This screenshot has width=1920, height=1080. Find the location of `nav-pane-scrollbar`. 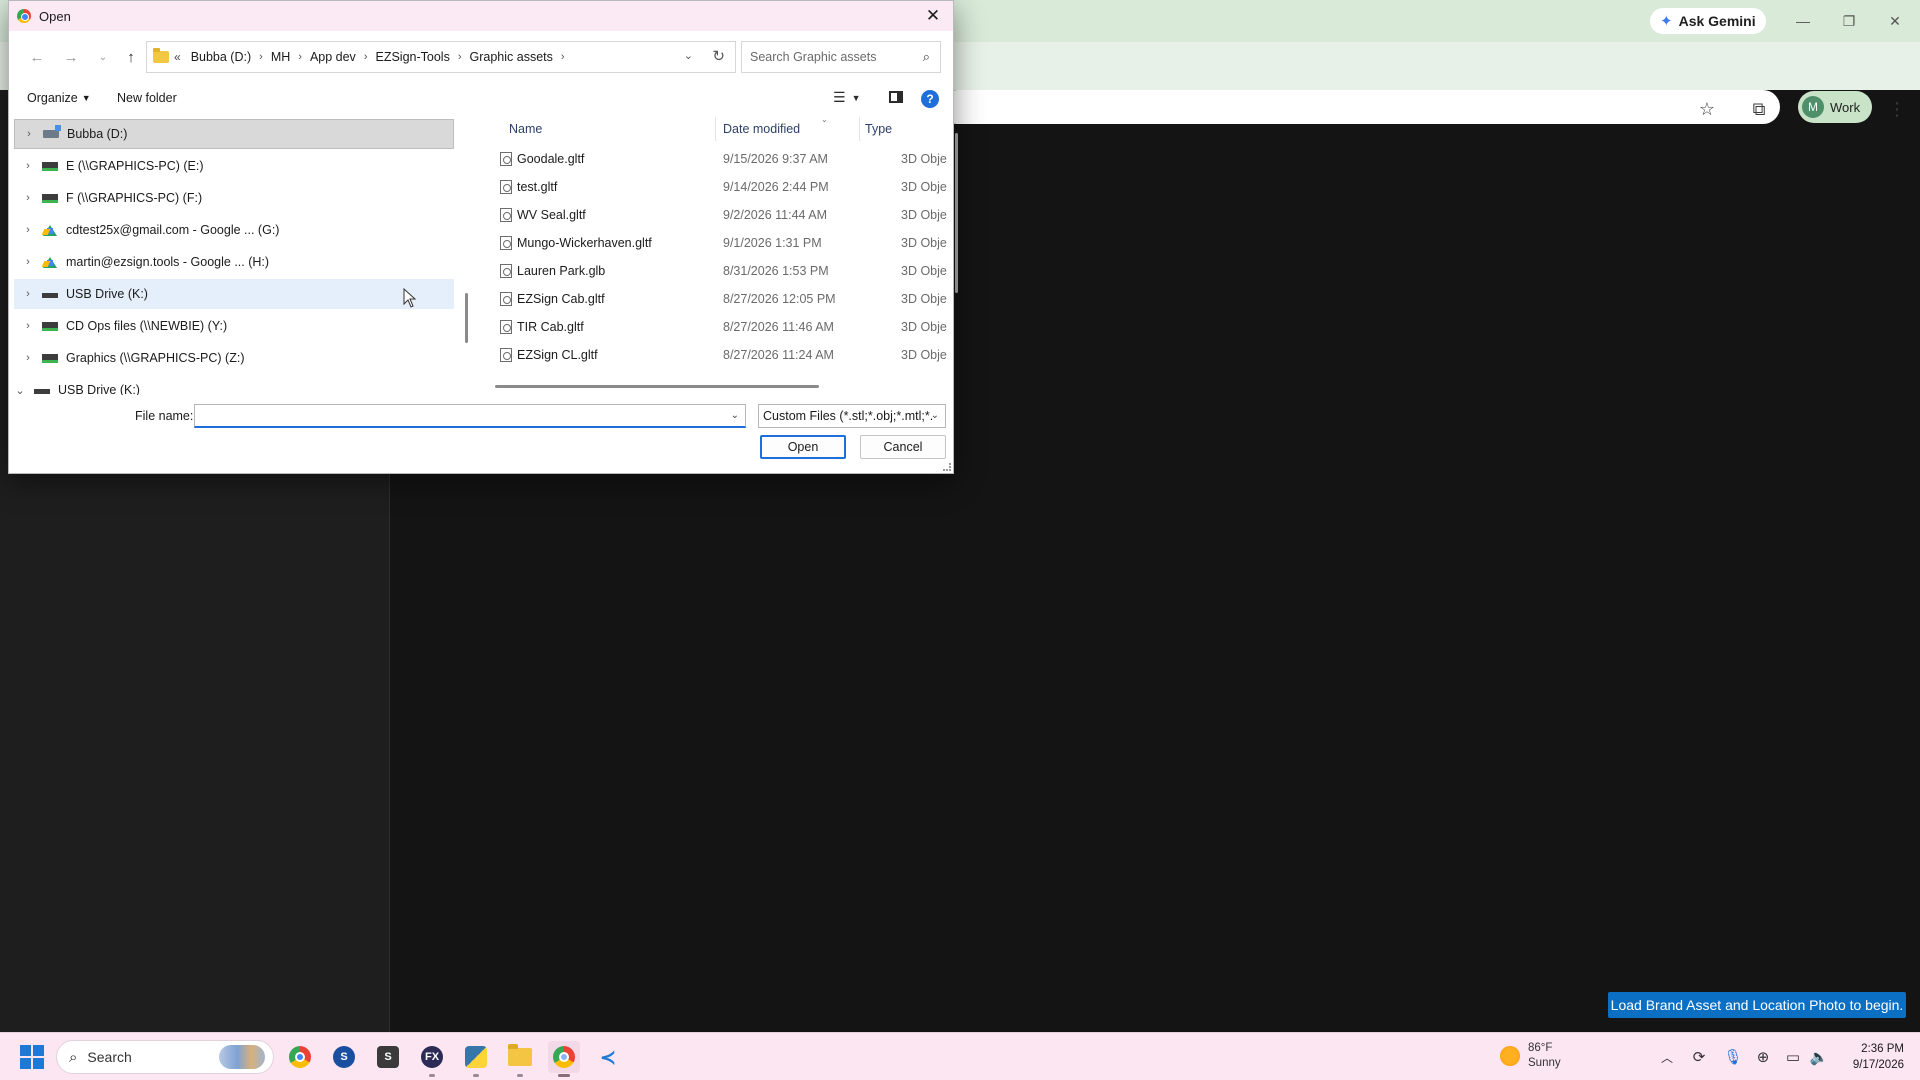

nav-pane-scrollbar is located at coordinates (466, 318).